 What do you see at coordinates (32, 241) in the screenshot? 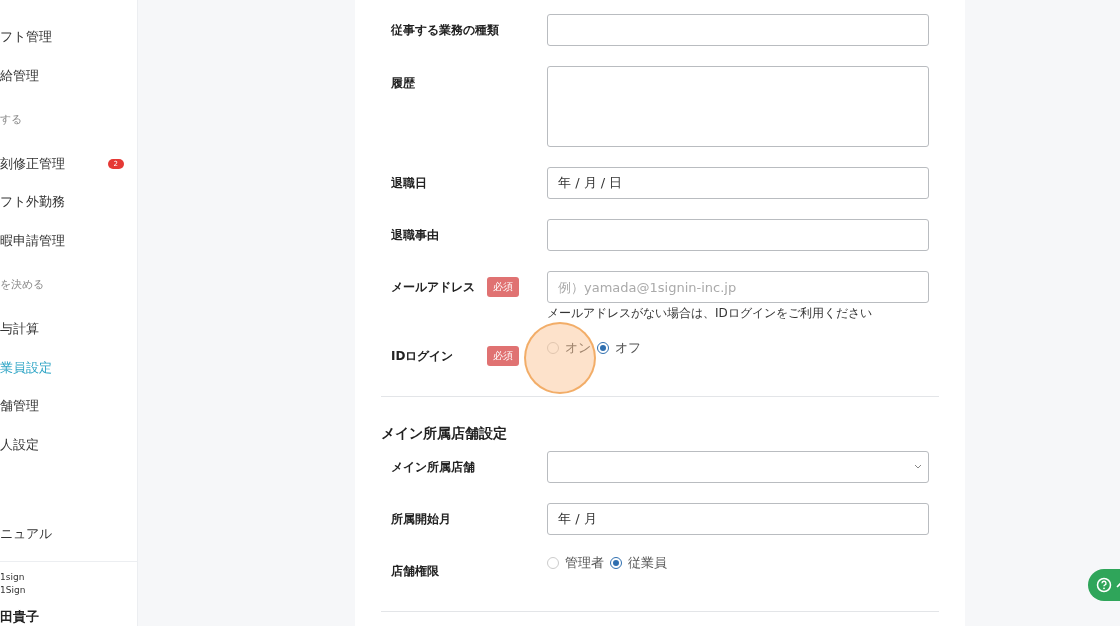
I see `nav-link: 暇申請管理` at bounding box center [32, 241].